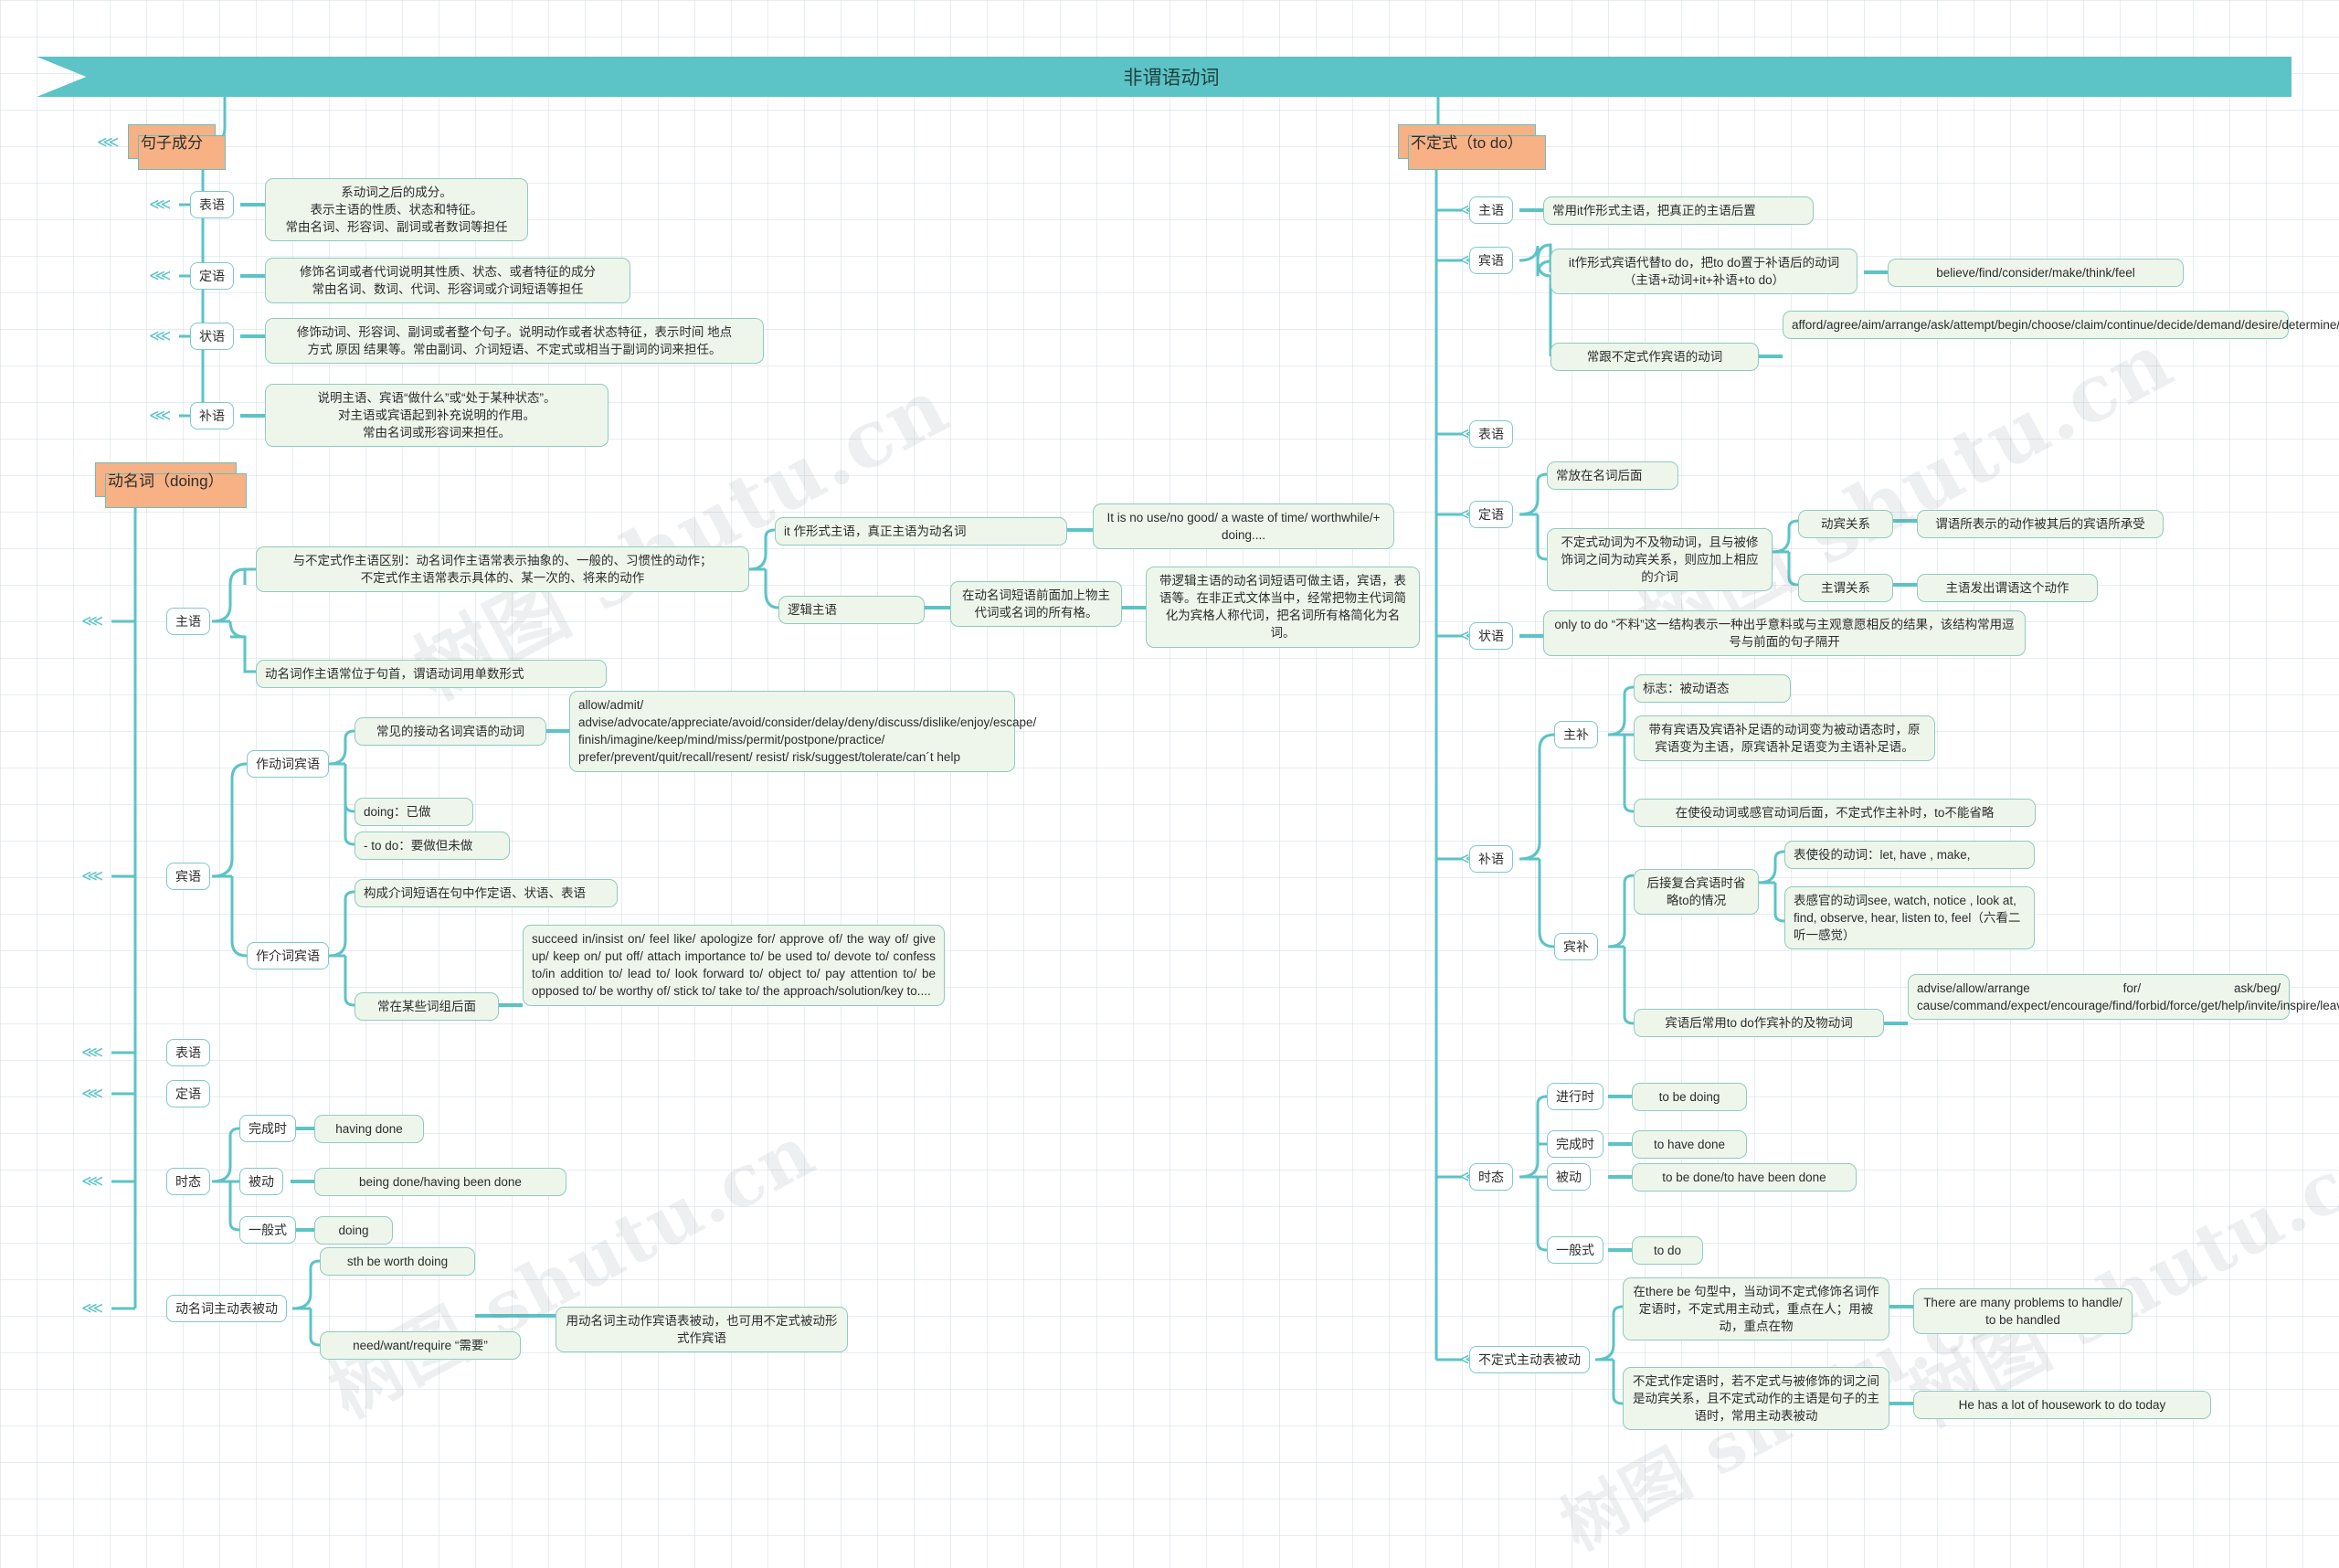 Image resolution: width=2339 pixels, height=1568 pixels. I want to click on box-text: 构成介词短语在句中作定语、状语、表语, so click(475, 893).